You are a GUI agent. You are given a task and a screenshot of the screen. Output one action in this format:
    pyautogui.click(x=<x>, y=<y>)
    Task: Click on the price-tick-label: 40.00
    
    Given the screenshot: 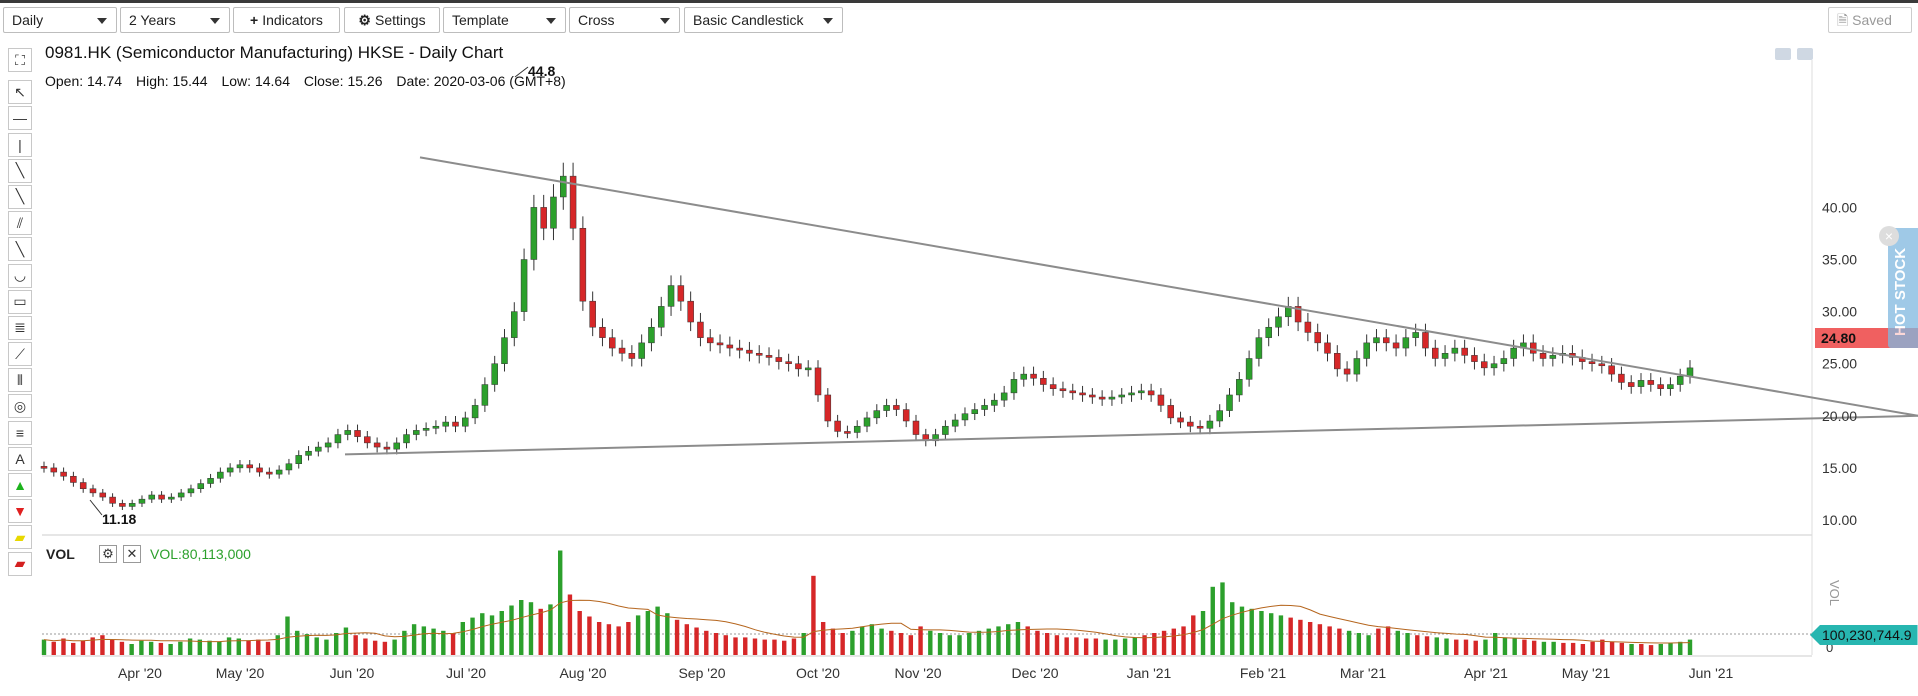 What is the action you would take?
    pyautogui.click(x=1839, y=207)
    